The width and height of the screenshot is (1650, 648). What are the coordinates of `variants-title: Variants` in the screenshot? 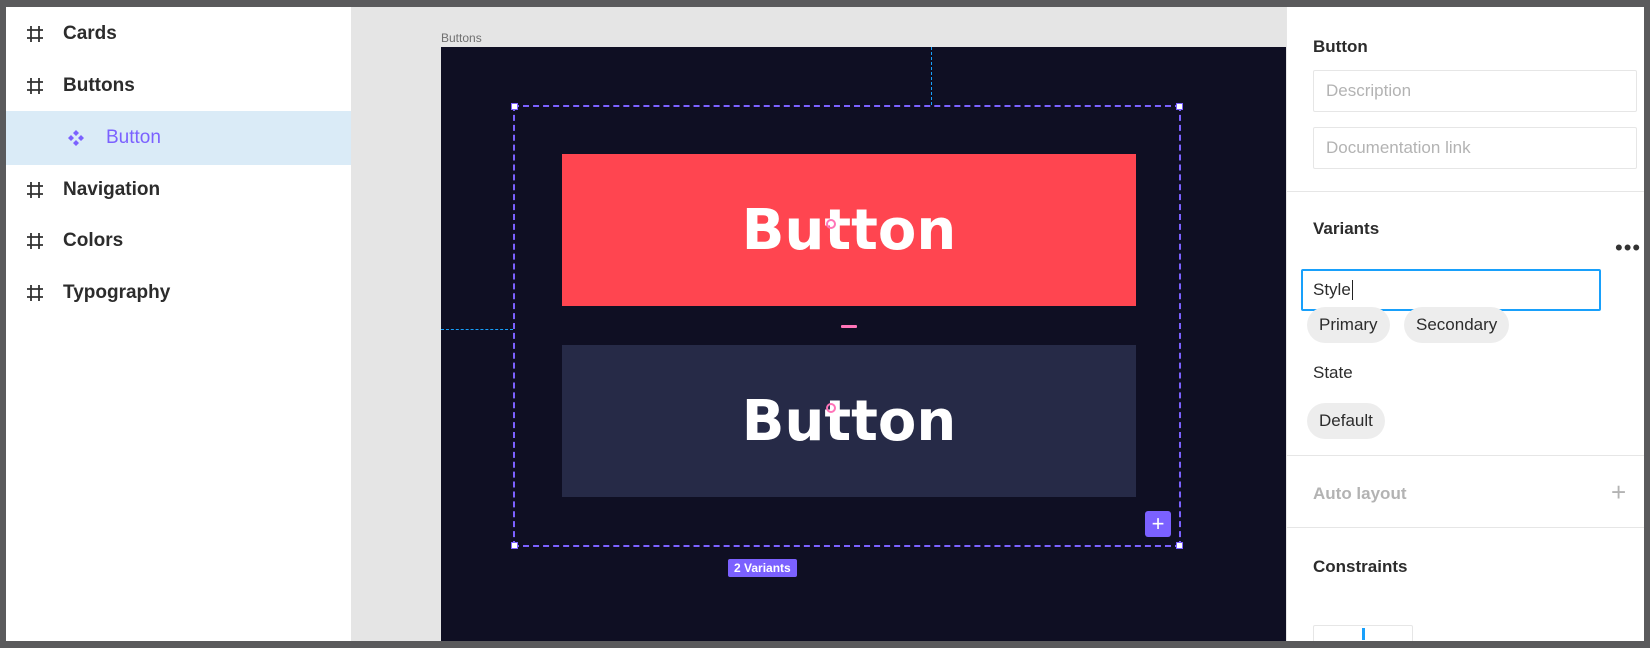 It's located at (1346, 228).